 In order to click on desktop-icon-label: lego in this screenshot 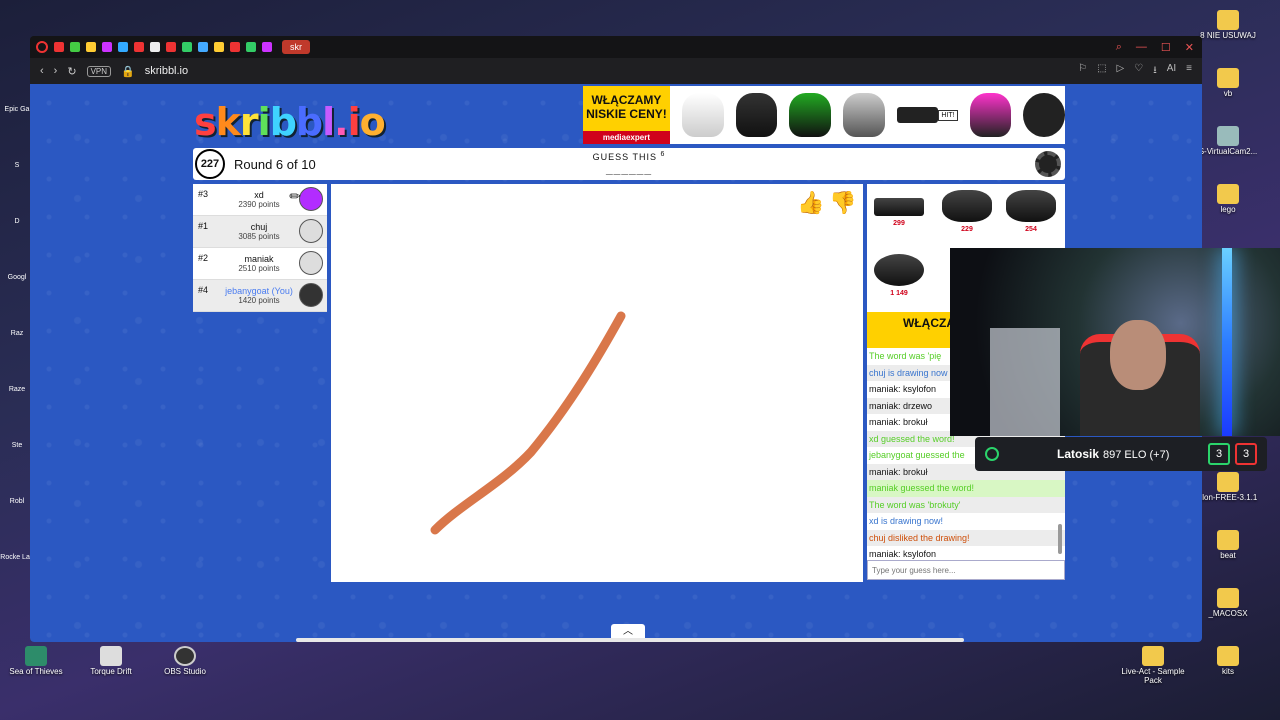, I will do `click(1228, 209)`.